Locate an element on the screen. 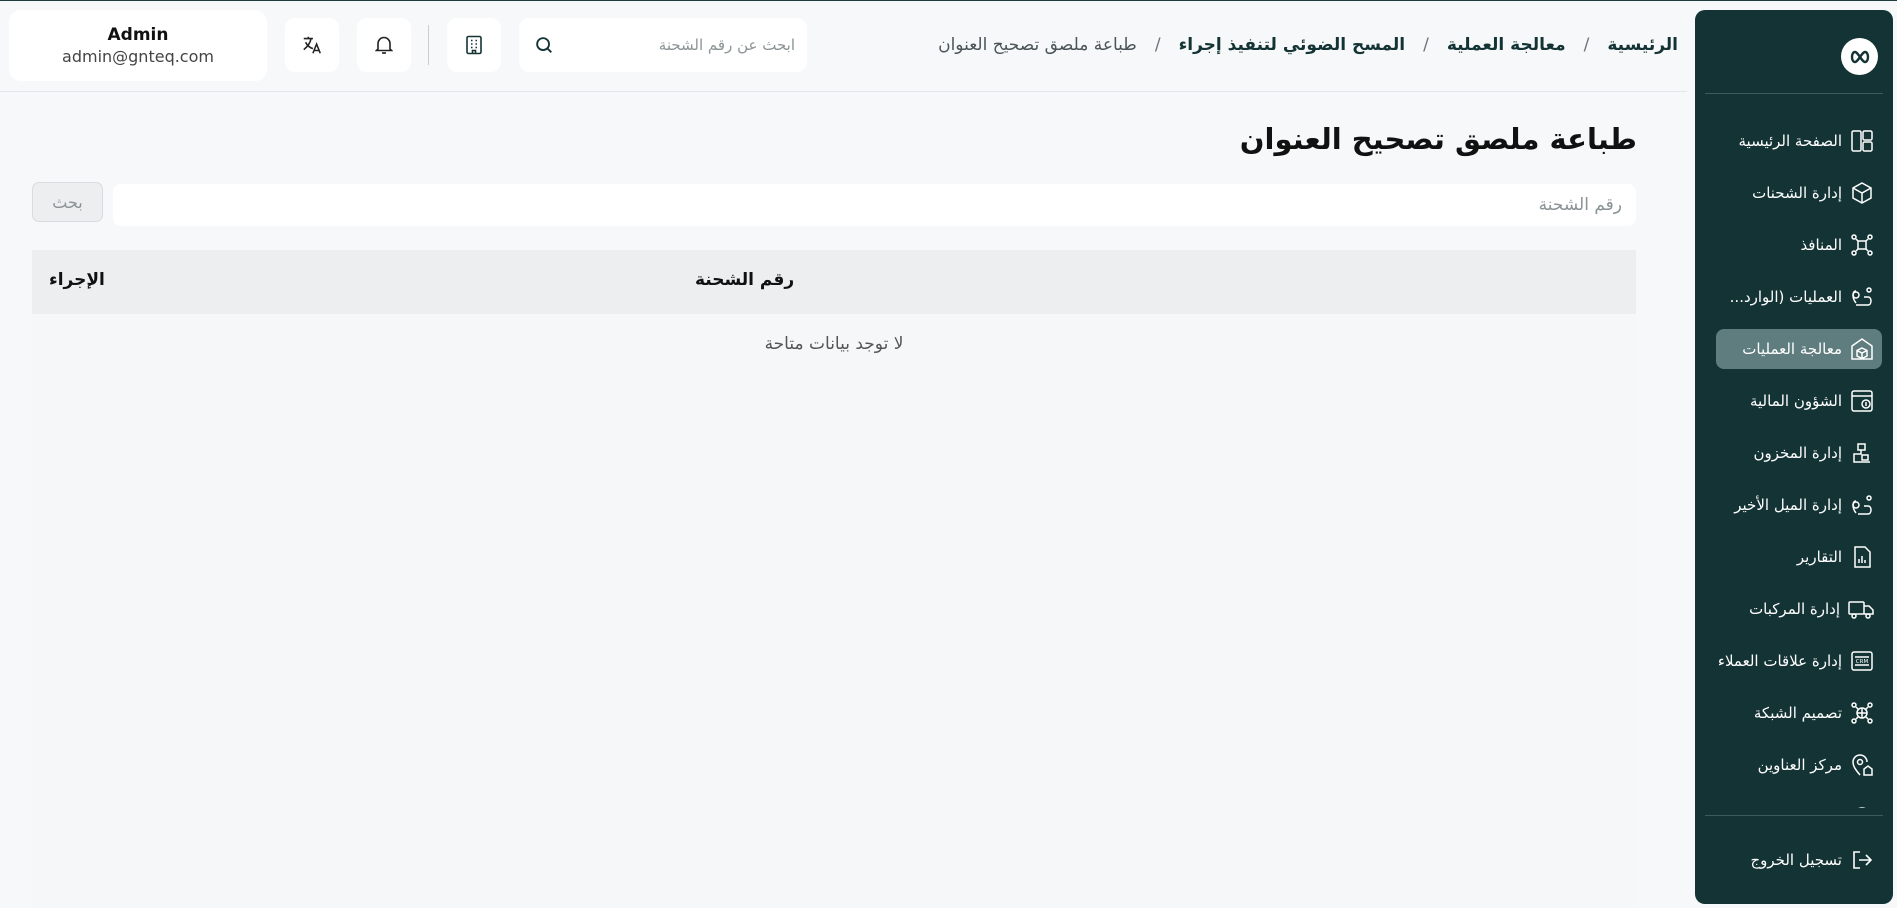 This screenshot has height=908, width=1897. column-header-shipment-number: رقم الشحنة is located at coordinates (745, 280).